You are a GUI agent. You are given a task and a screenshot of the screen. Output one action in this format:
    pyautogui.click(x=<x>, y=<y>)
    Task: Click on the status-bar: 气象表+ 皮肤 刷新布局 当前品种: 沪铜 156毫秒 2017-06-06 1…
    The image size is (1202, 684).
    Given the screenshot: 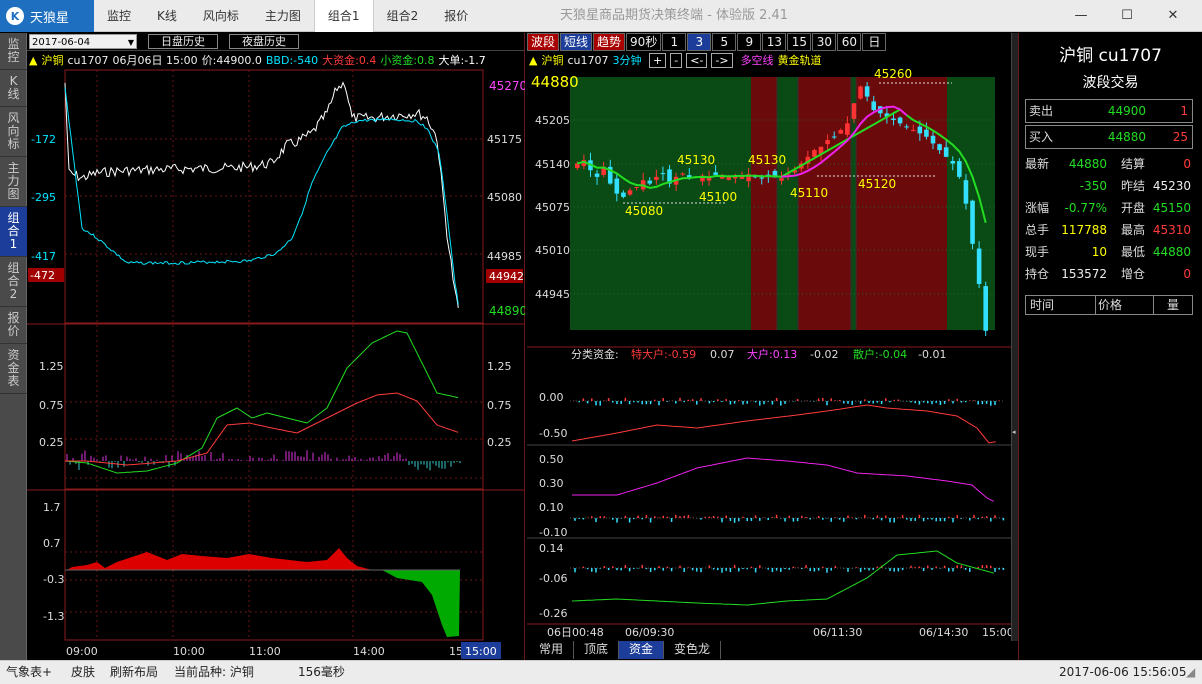 What is the action you would take?
    pyautogui.click(x=601, y=672)
    